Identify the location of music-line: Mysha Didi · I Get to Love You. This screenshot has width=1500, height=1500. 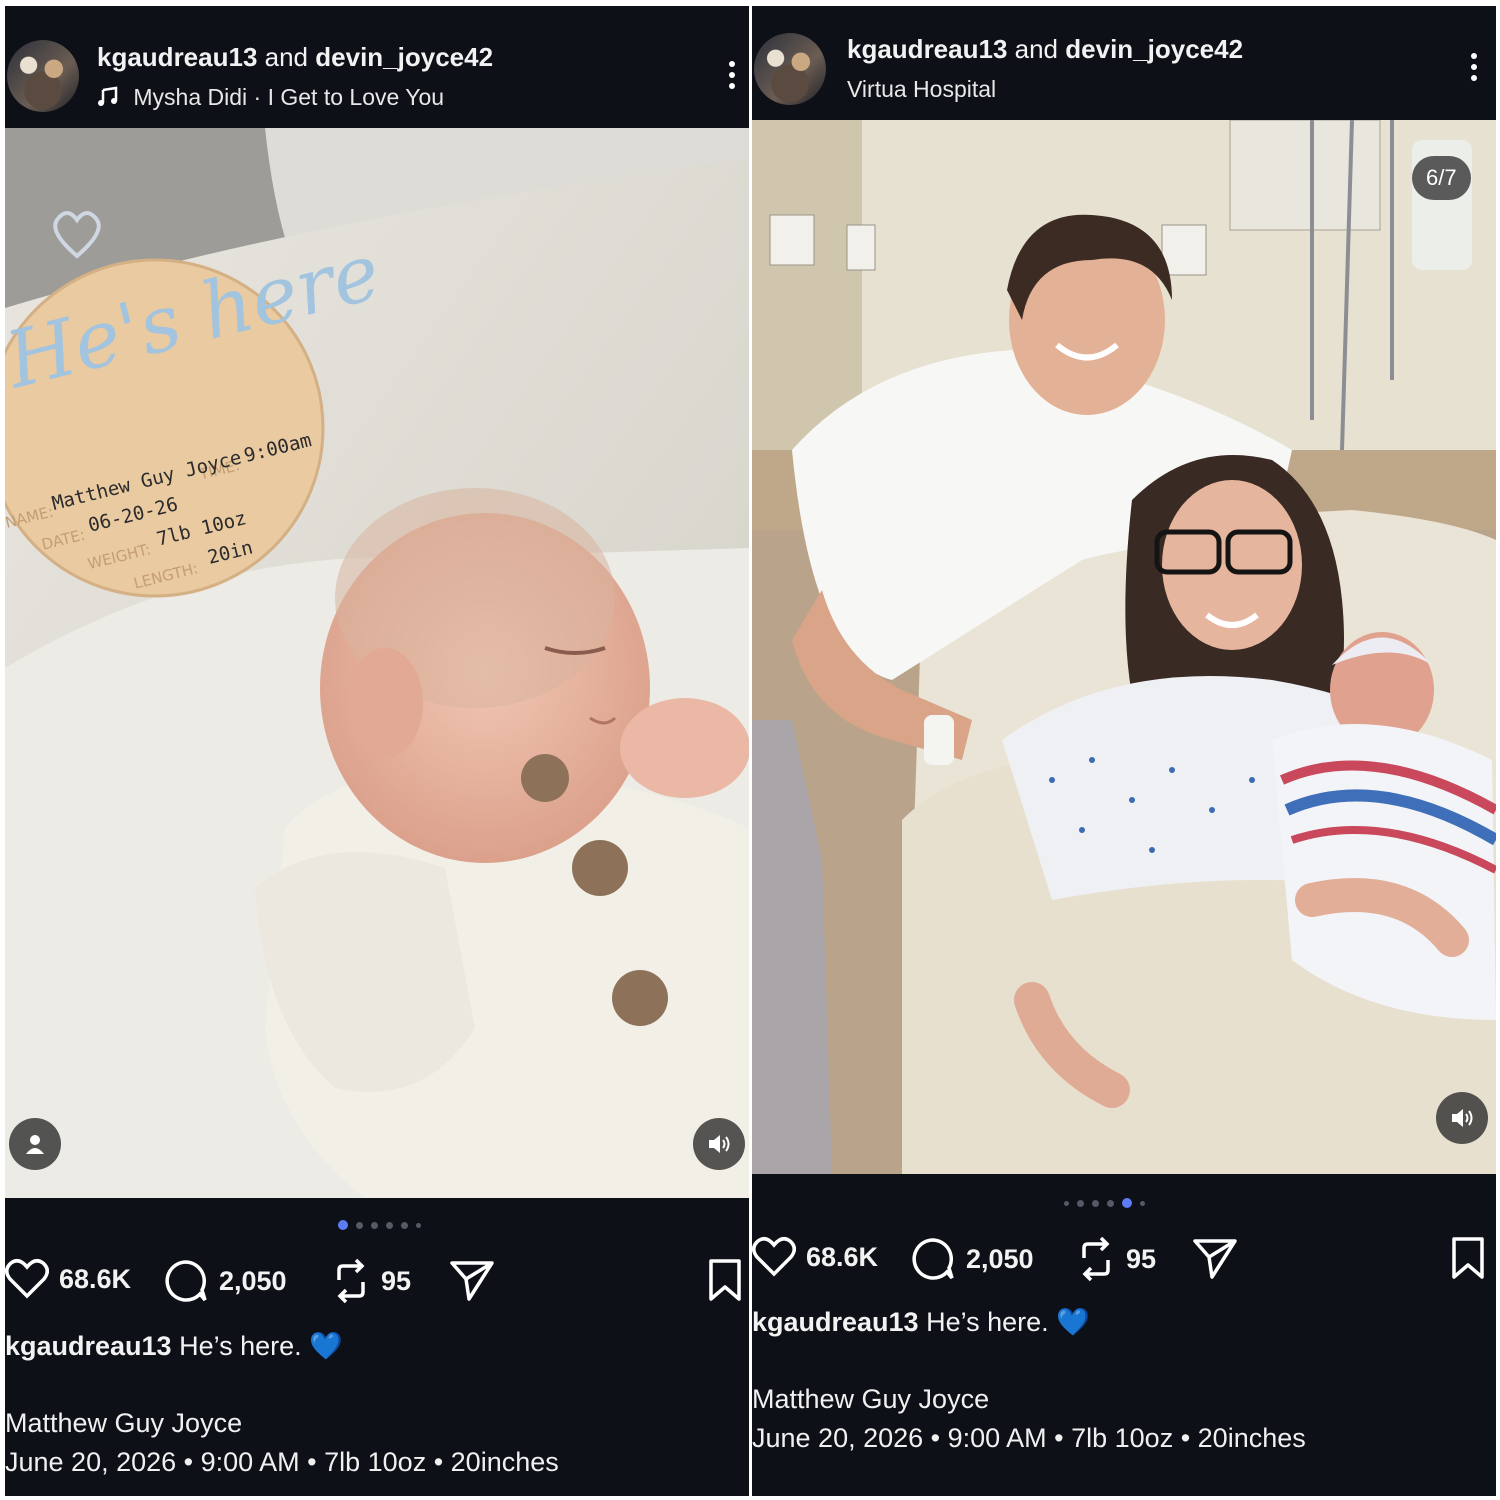
(270, 99).